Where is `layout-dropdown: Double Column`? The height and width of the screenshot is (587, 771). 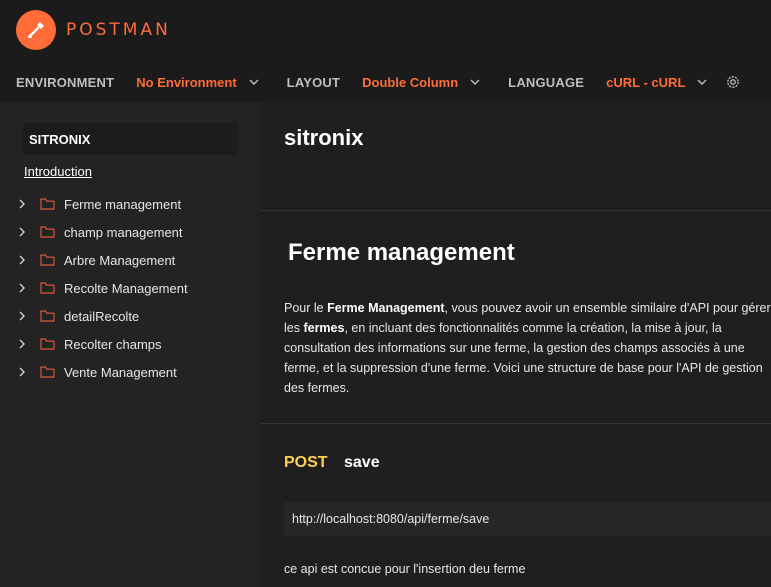 layout-dropdown: Double Column is located at coordinates (410, 82).